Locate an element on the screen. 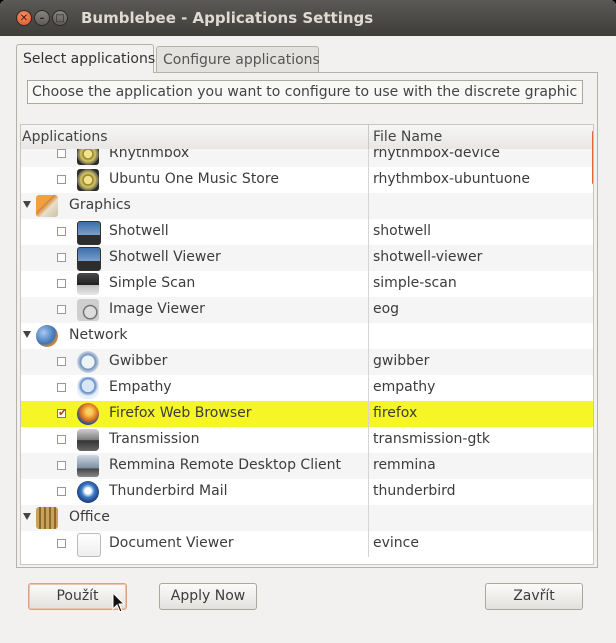 The height and width of the screenshot is (643, 616). category-row: Graphics is located at coordinates (307, 206).